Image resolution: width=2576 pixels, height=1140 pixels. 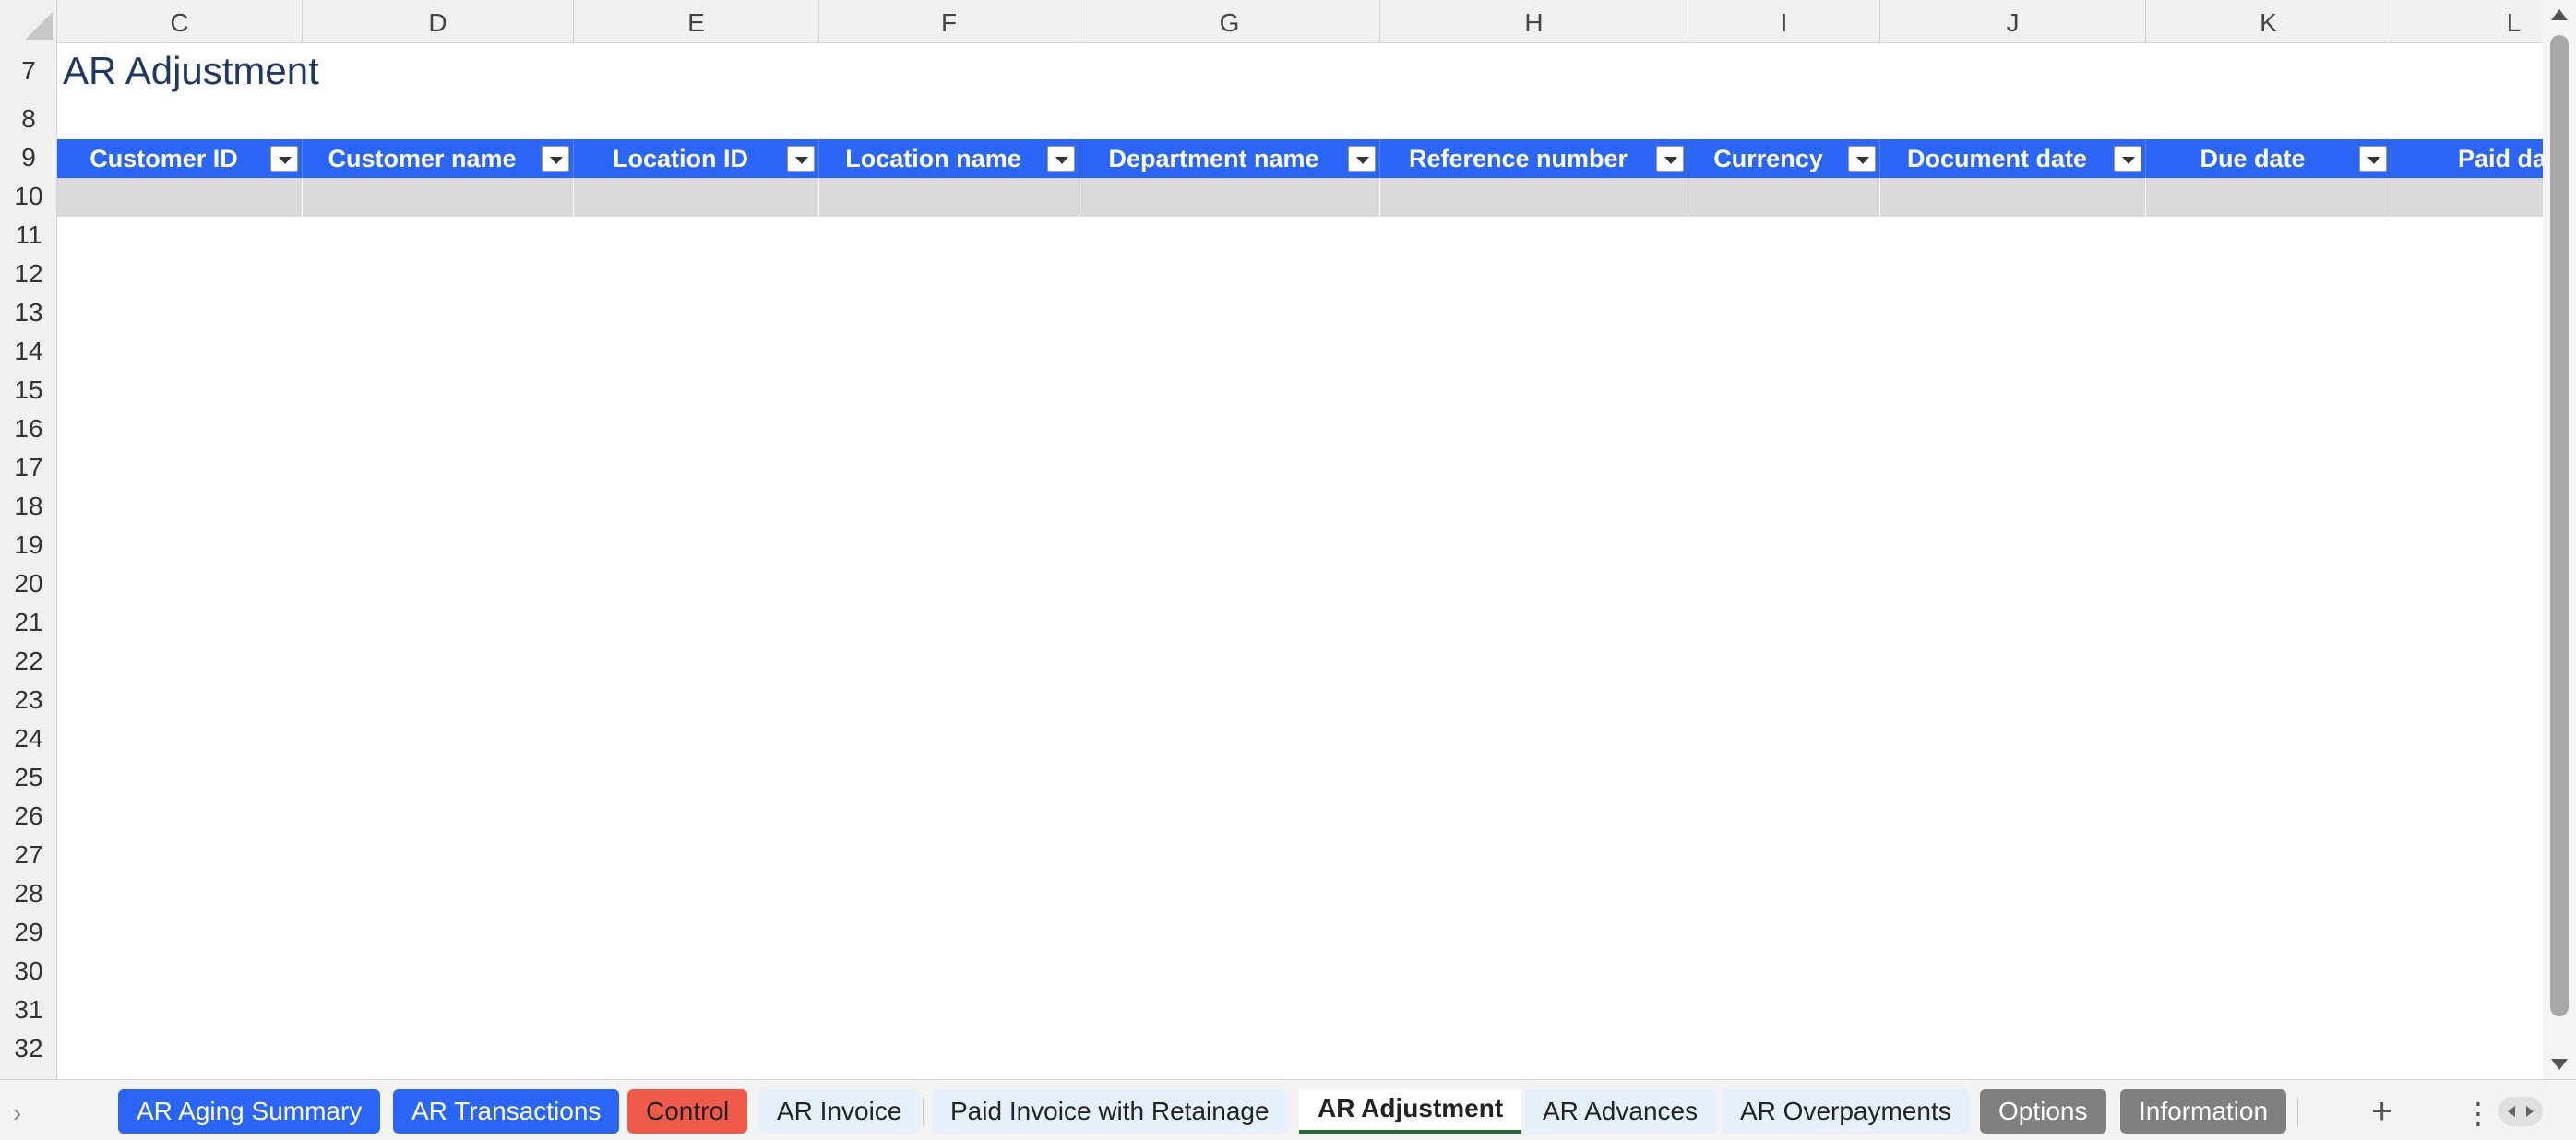 What do you see at coordinates (2043, 1112) in the screenshot?
I see `sheet-tab-options: Options` at bounding box center [2043, 1112].